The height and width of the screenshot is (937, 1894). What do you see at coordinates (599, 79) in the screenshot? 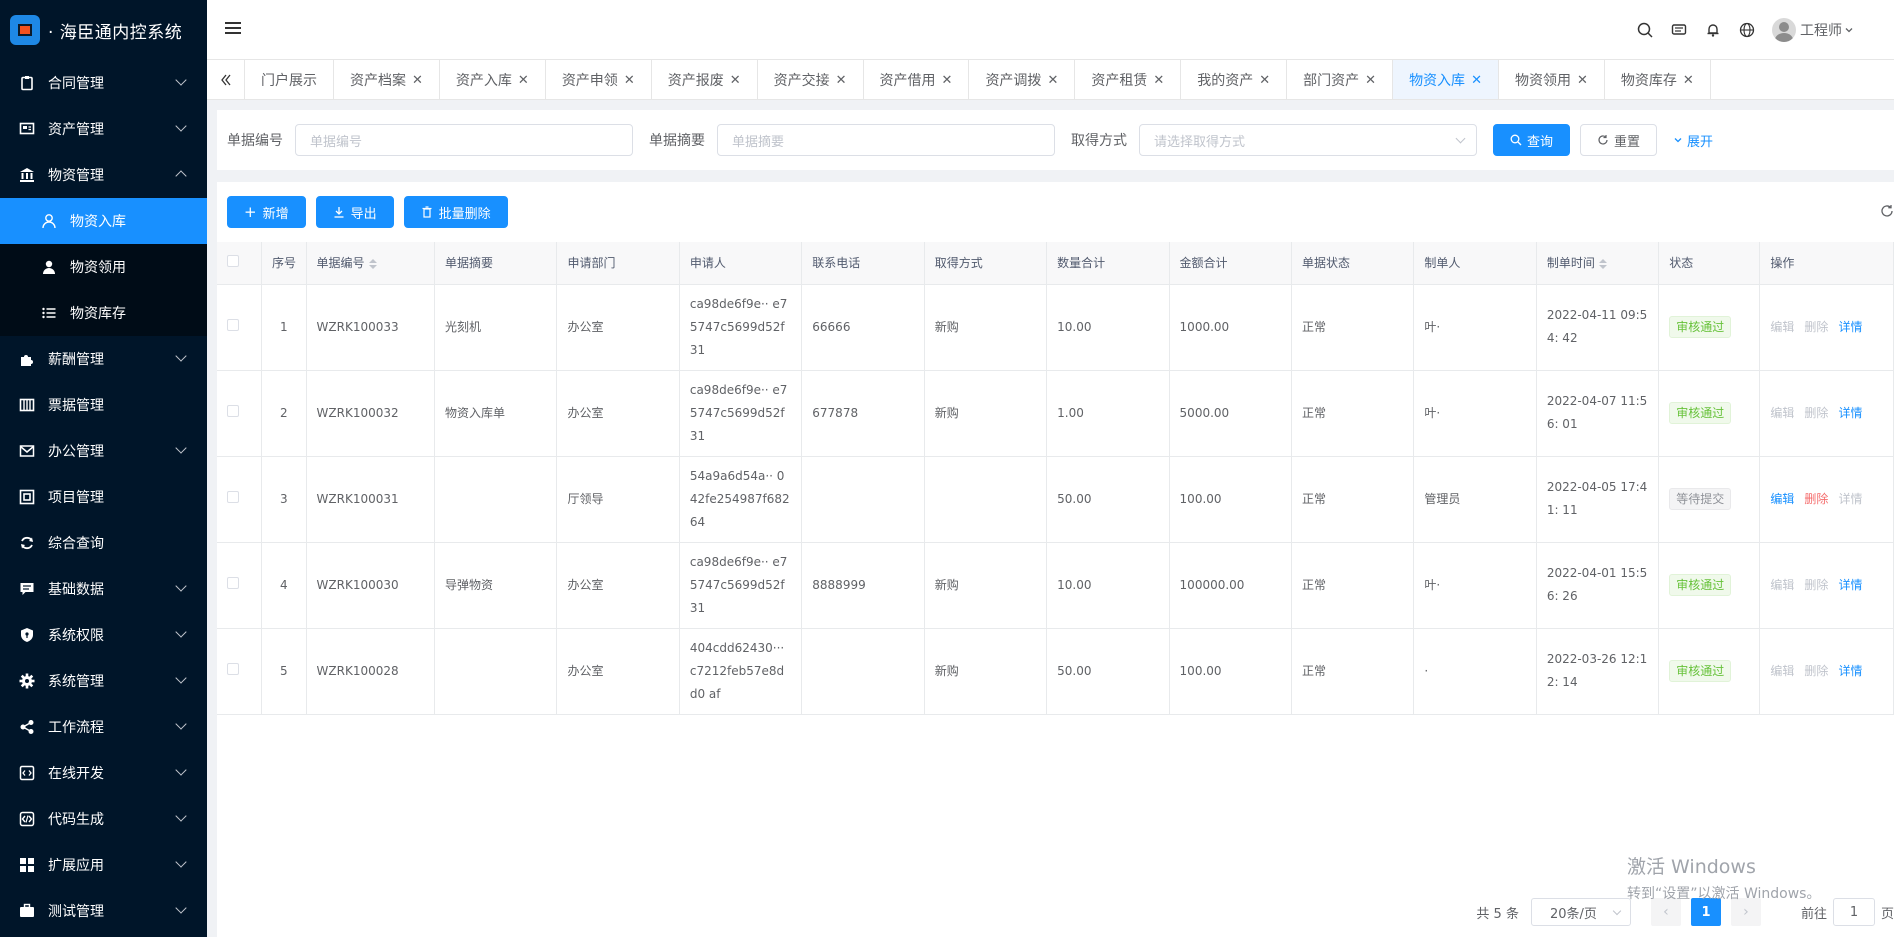
I see `tab-3: 资产申领 ✕` at bounding box center [599, 79].